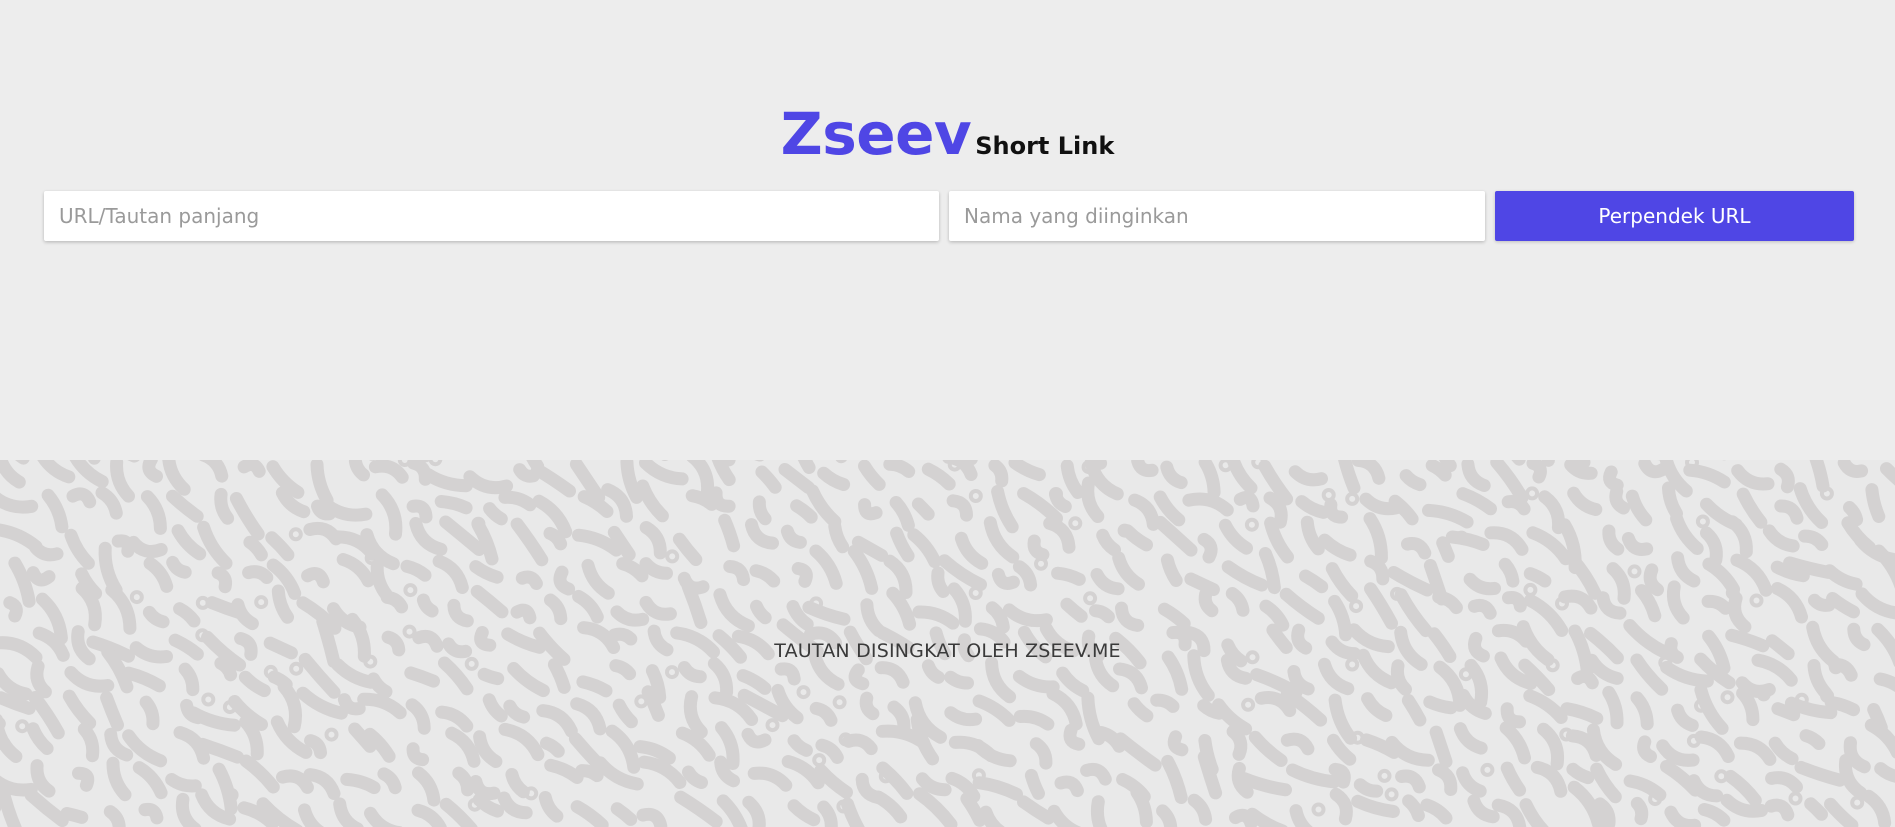 The image size is (1895, 827). I want to click on shorten-url-button: Perpendek URL, so click(1674, 216).